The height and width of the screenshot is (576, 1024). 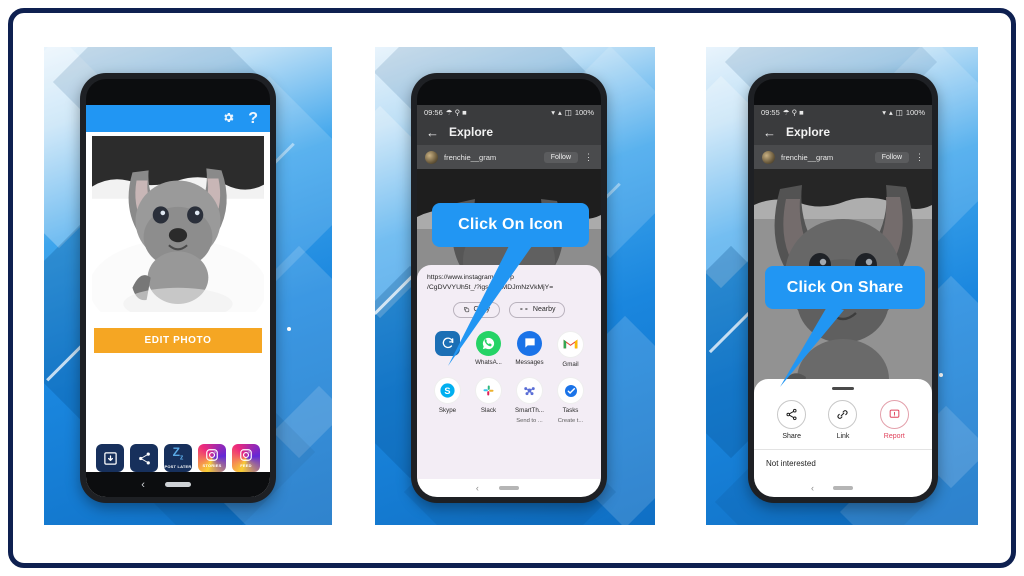 I want to click on report-action: Report, so click(x=894, y=420).